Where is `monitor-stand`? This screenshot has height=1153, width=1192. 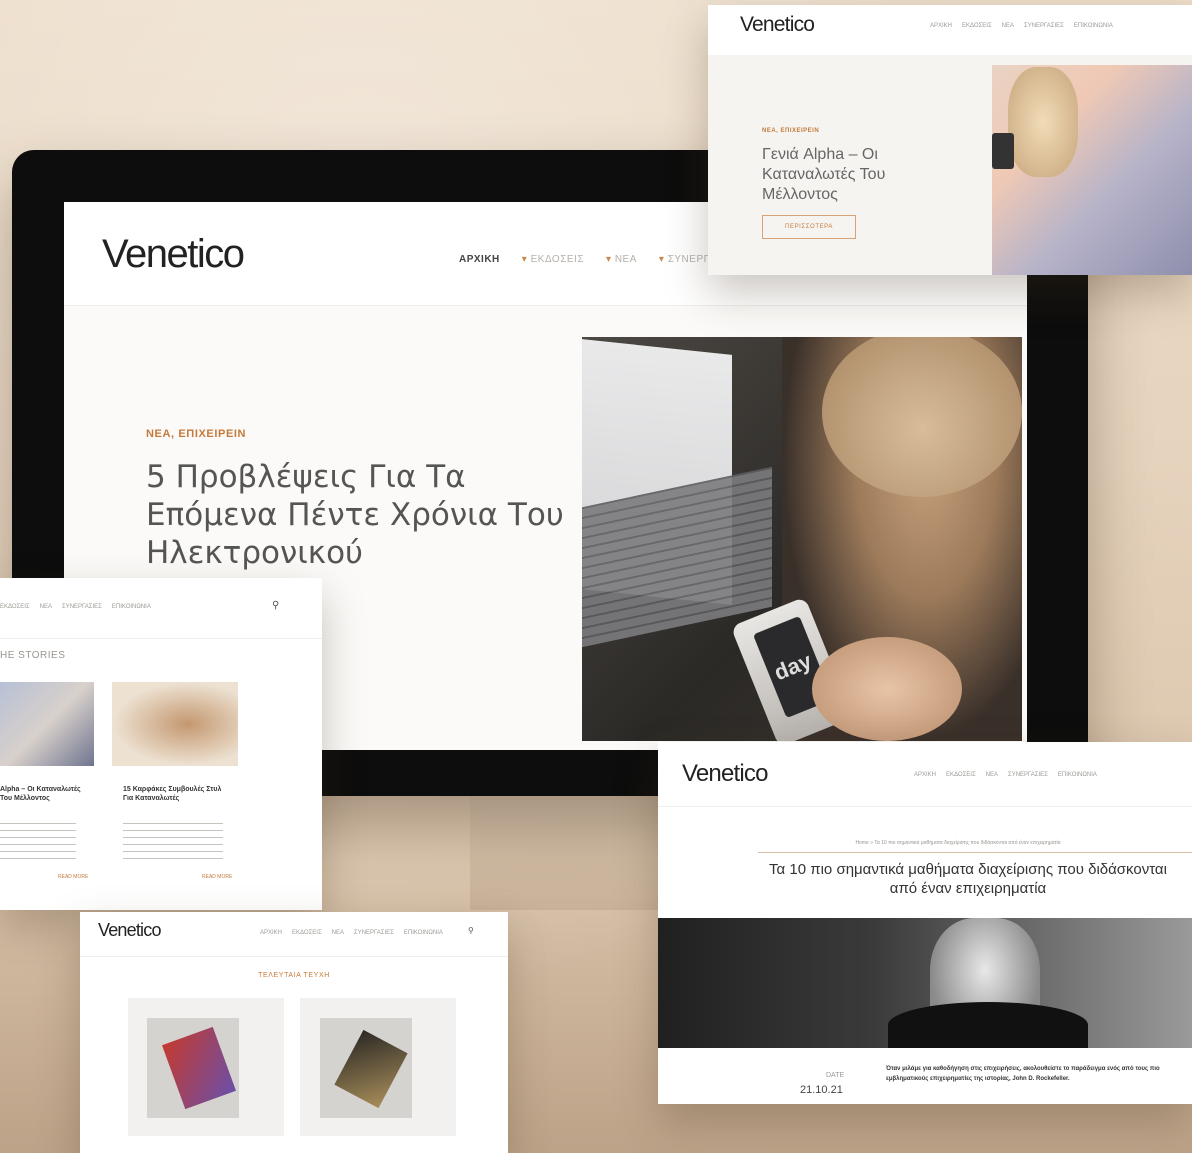
monitor-stand is located at coordinates (565, 850).